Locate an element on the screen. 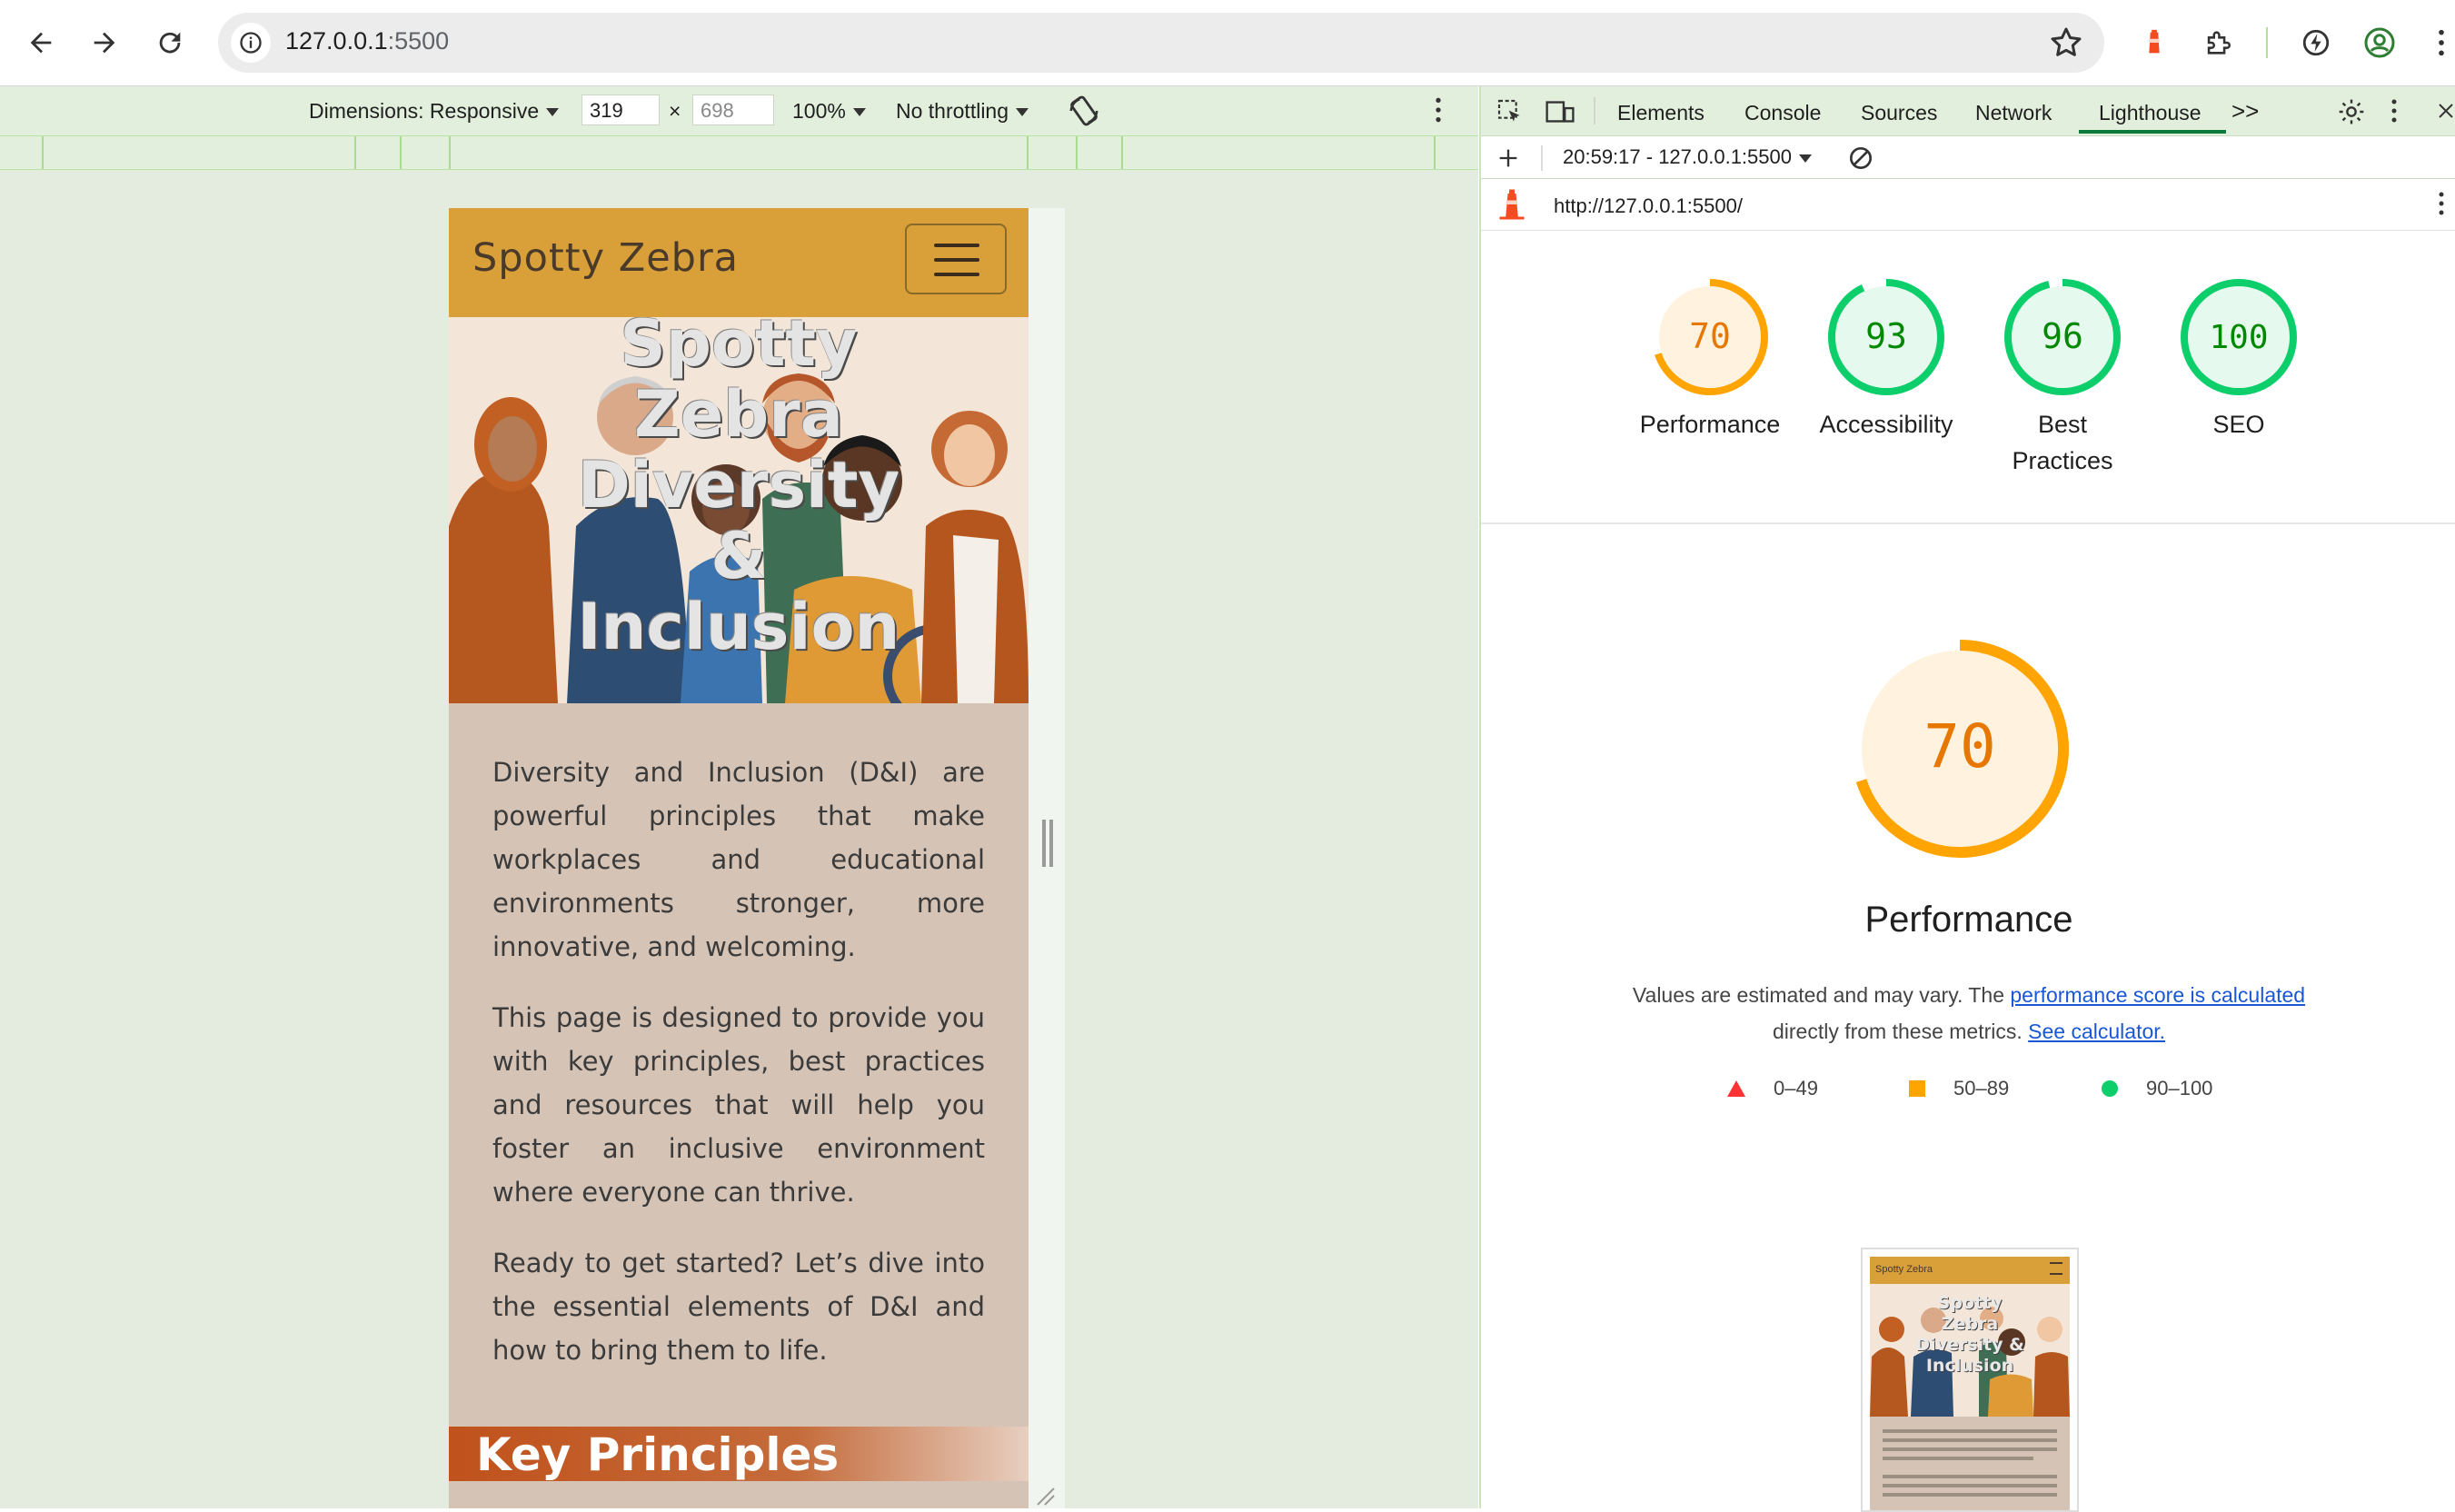  settings-gear-icon is located at coordinates (2351, 111).